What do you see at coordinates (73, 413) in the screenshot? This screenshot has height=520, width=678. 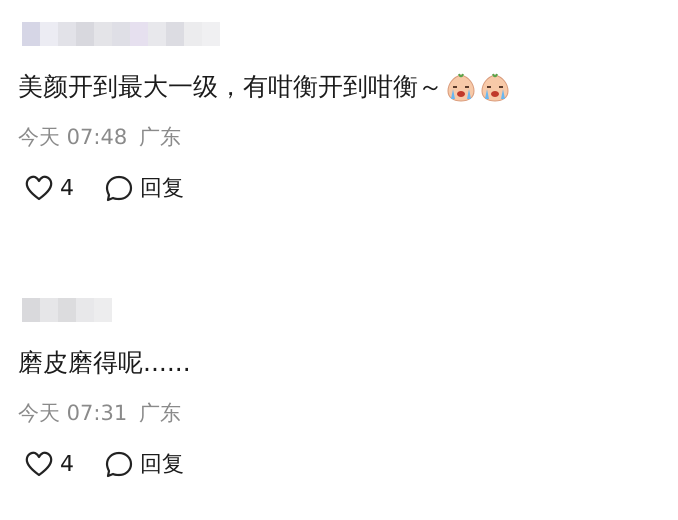 I see `comment-time: 今天 07:31` at bounding box center [73, 413].